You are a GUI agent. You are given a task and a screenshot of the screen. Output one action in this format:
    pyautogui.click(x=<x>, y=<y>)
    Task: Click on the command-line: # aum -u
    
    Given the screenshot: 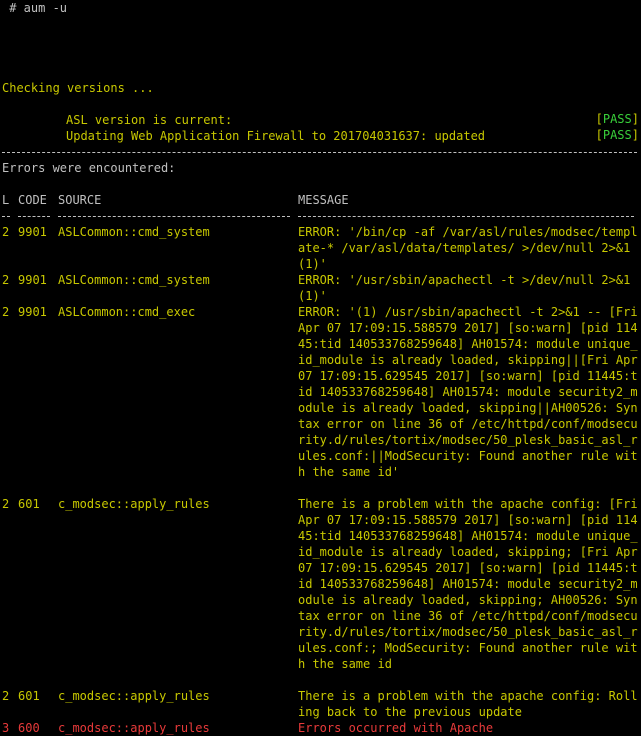 What is the action you would take?
    pyautogui.click(x=35, y=8)
    